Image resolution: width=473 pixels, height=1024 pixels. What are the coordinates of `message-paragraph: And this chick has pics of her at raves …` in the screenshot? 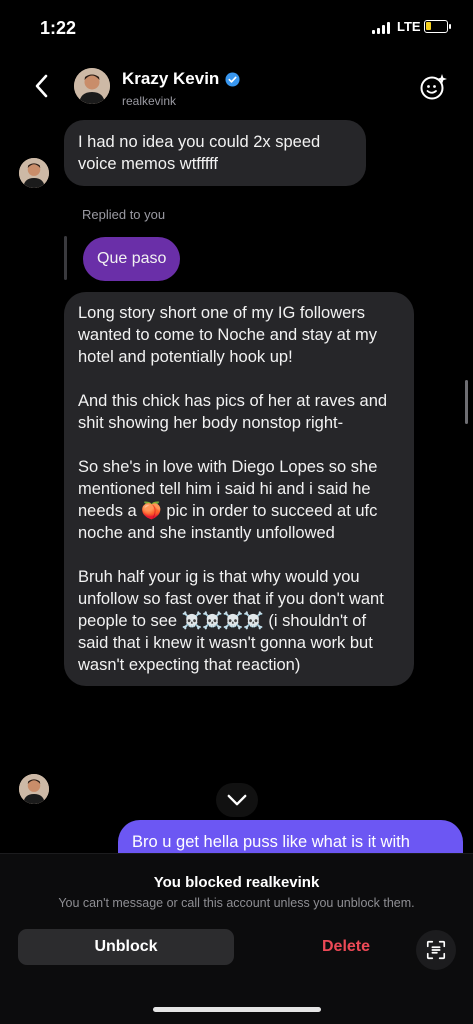 It's located at (235, 412).